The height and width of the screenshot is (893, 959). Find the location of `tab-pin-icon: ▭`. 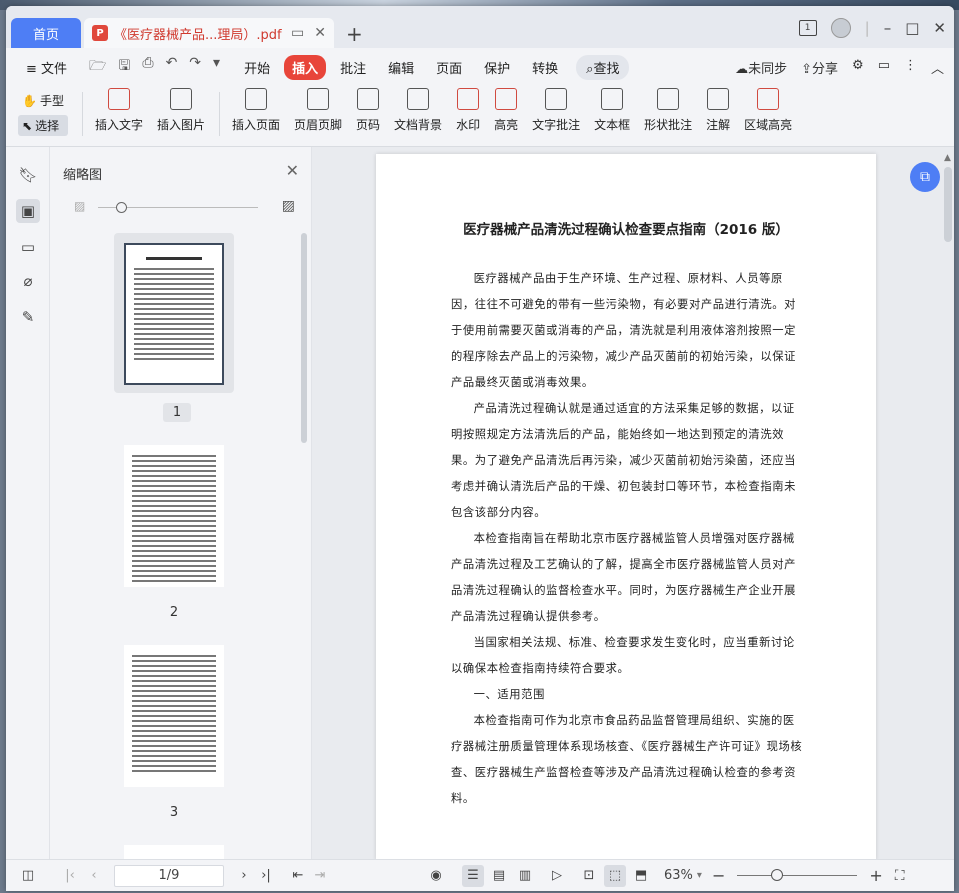

tab-pin-icon: ▭ is located at coordinates (297, 33).